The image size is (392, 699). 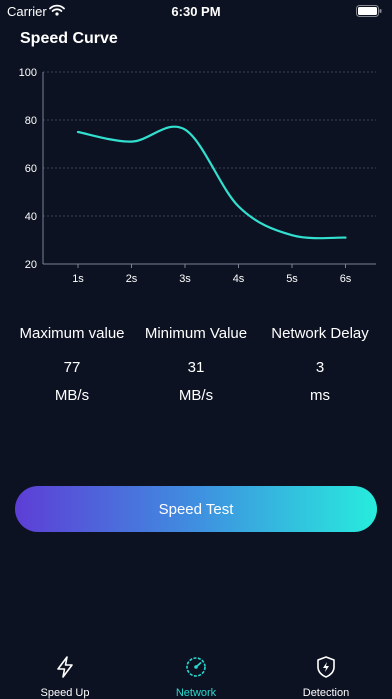 I want to click on min-unit: MB/s, so click(x=196, y=395).